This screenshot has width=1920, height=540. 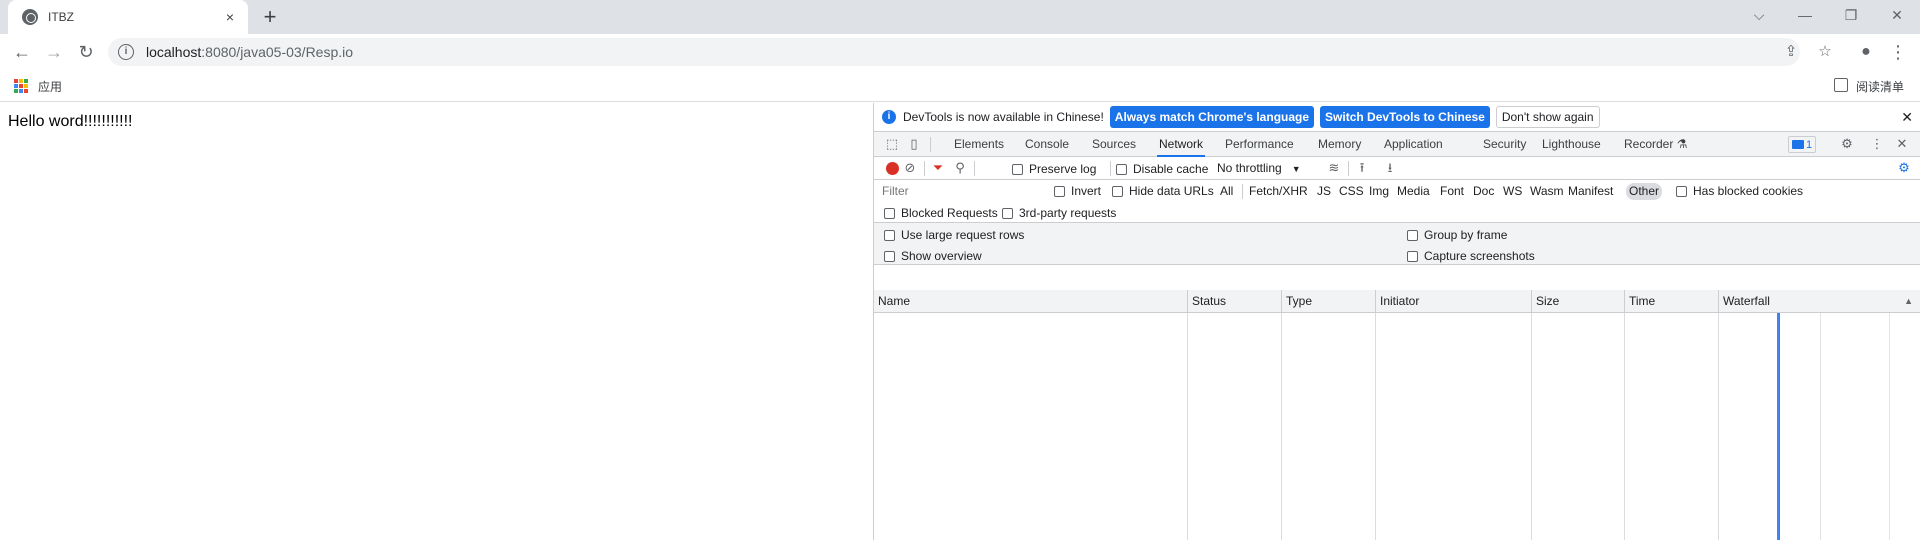 What do you see at coordinates (1362, 168) in the screenshot?
I see `import-har-icon: ⭱` at bounding box center [1362, 168].